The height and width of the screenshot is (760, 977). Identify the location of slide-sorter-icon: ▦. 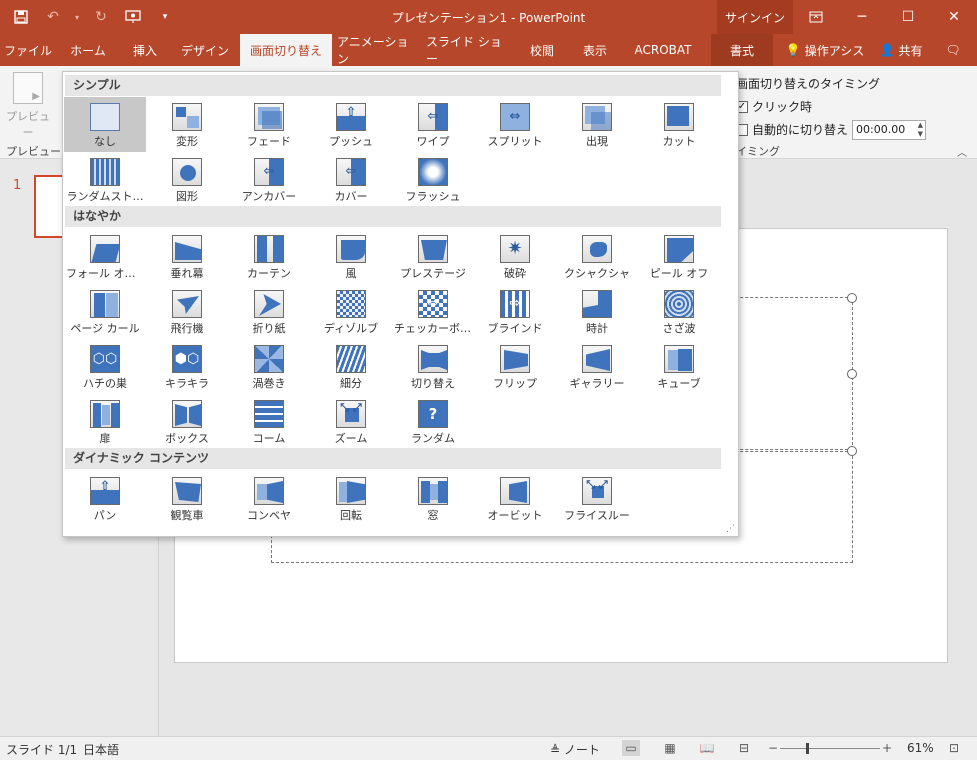
(670, 748).